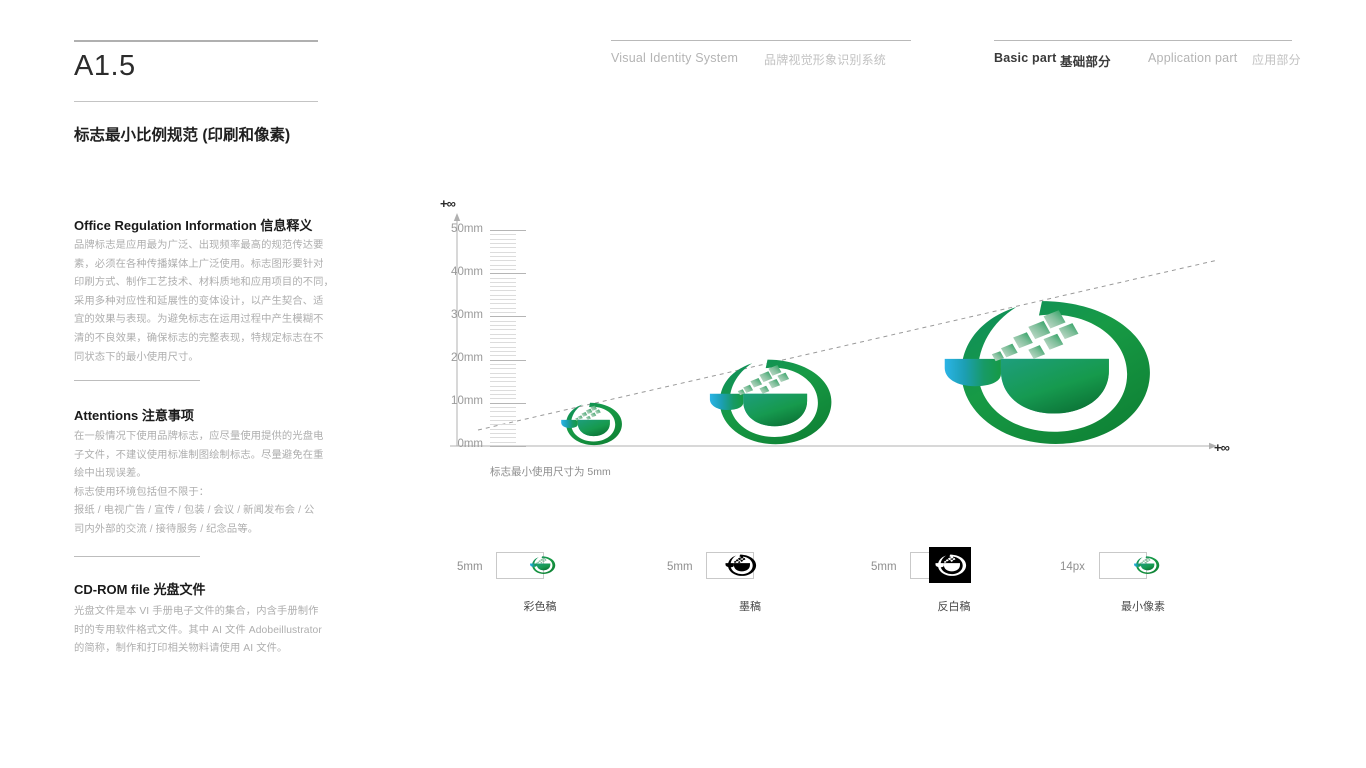  Describe the element at coordinates (954, 607) in the screenshot. I see `sample-caption: 反白稿` at that location.